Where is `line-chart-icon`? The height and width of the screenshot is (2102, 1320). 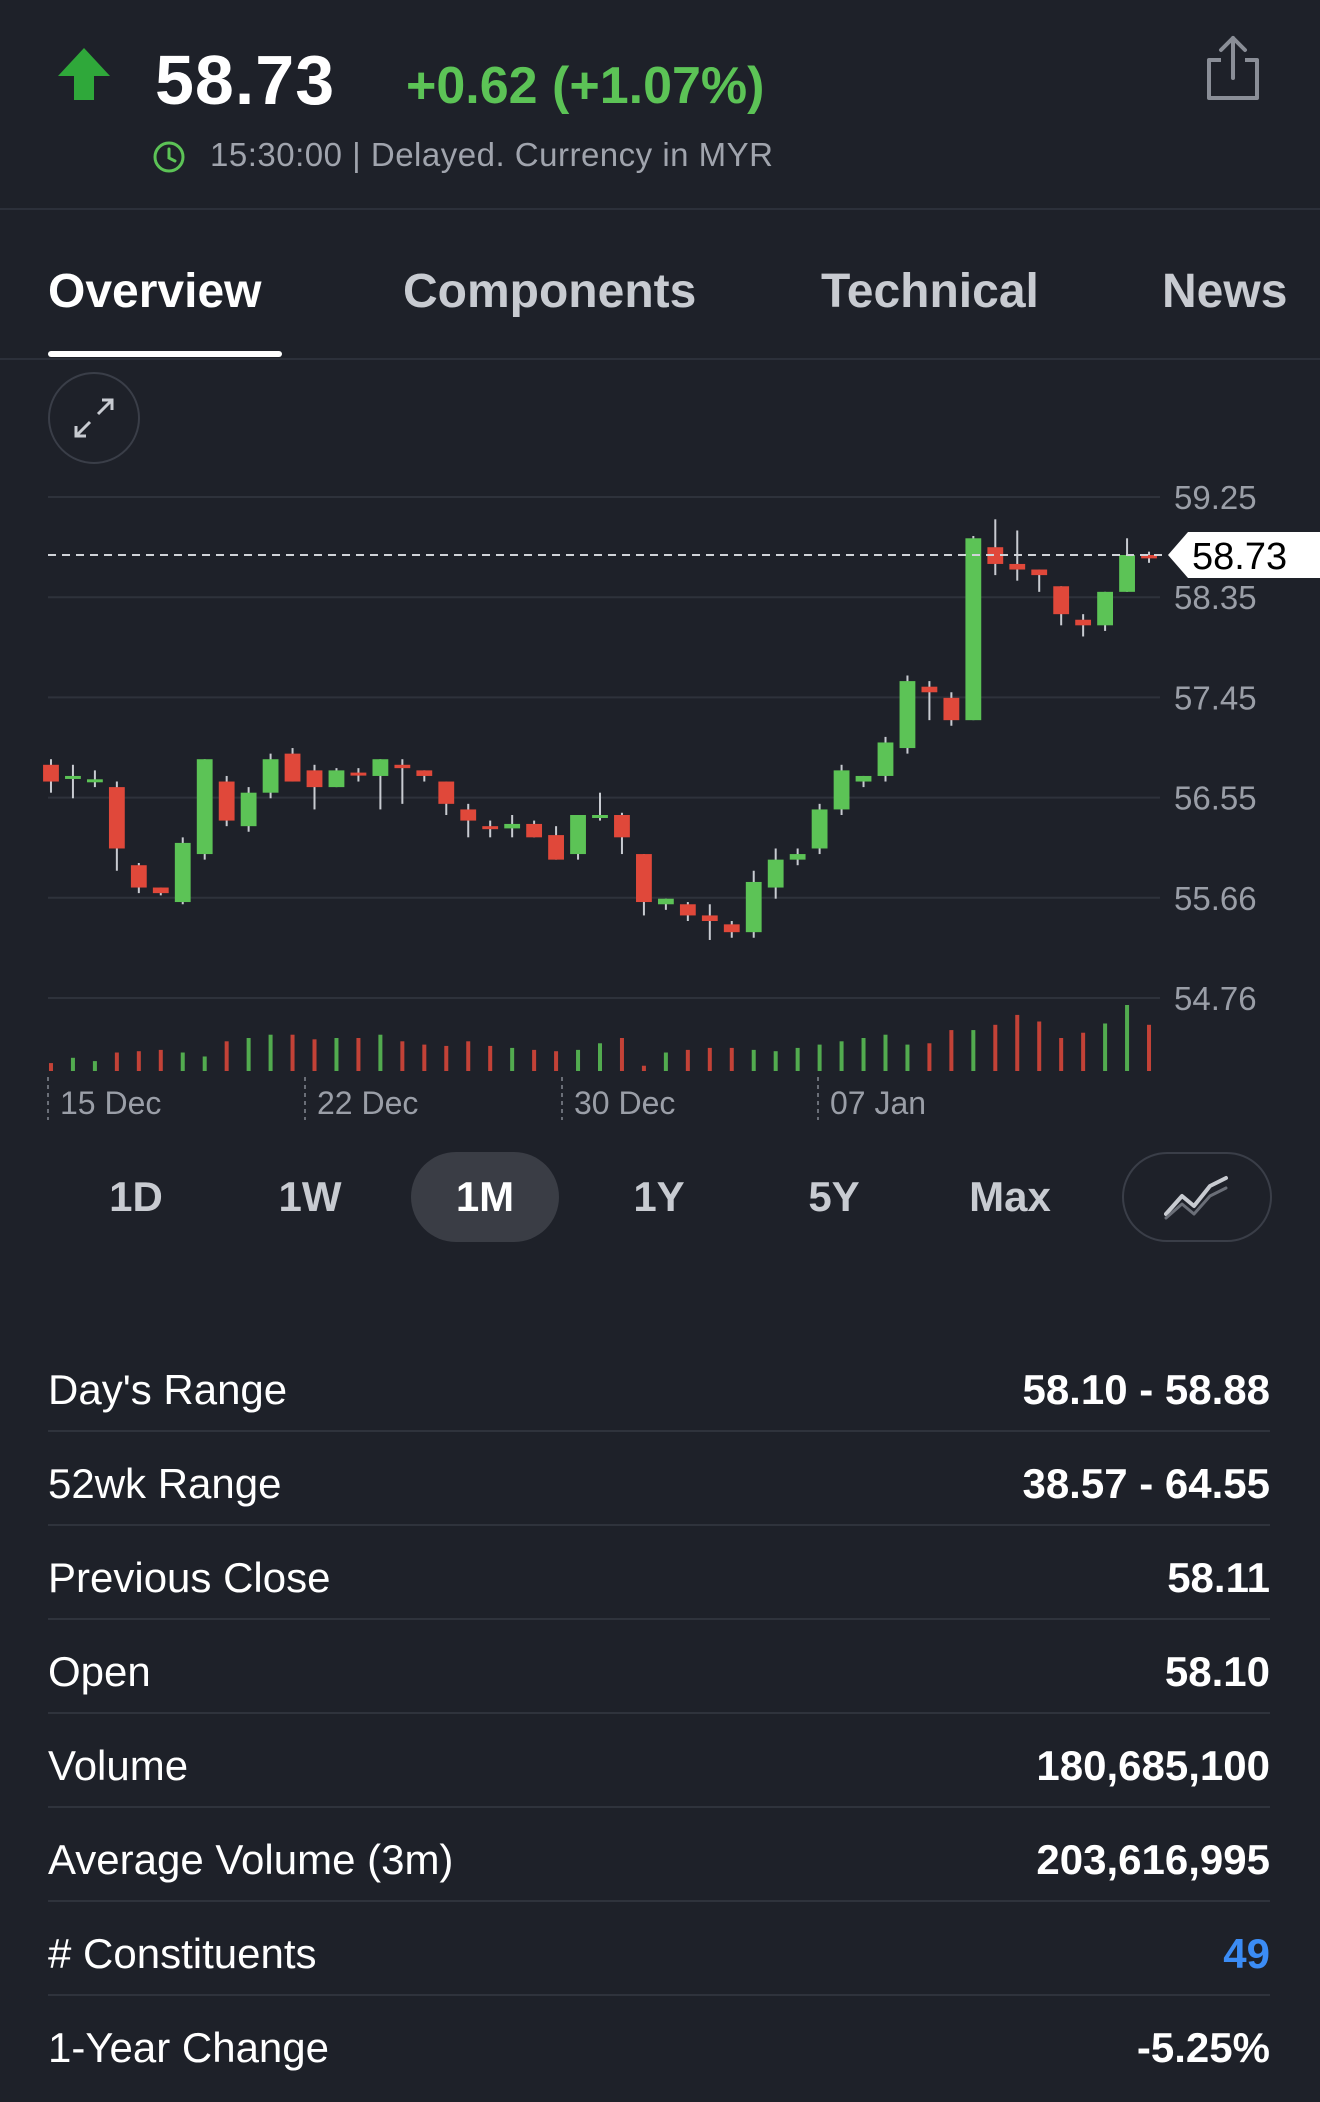
line-chart-icon is located at coordinates (1196, 1198).